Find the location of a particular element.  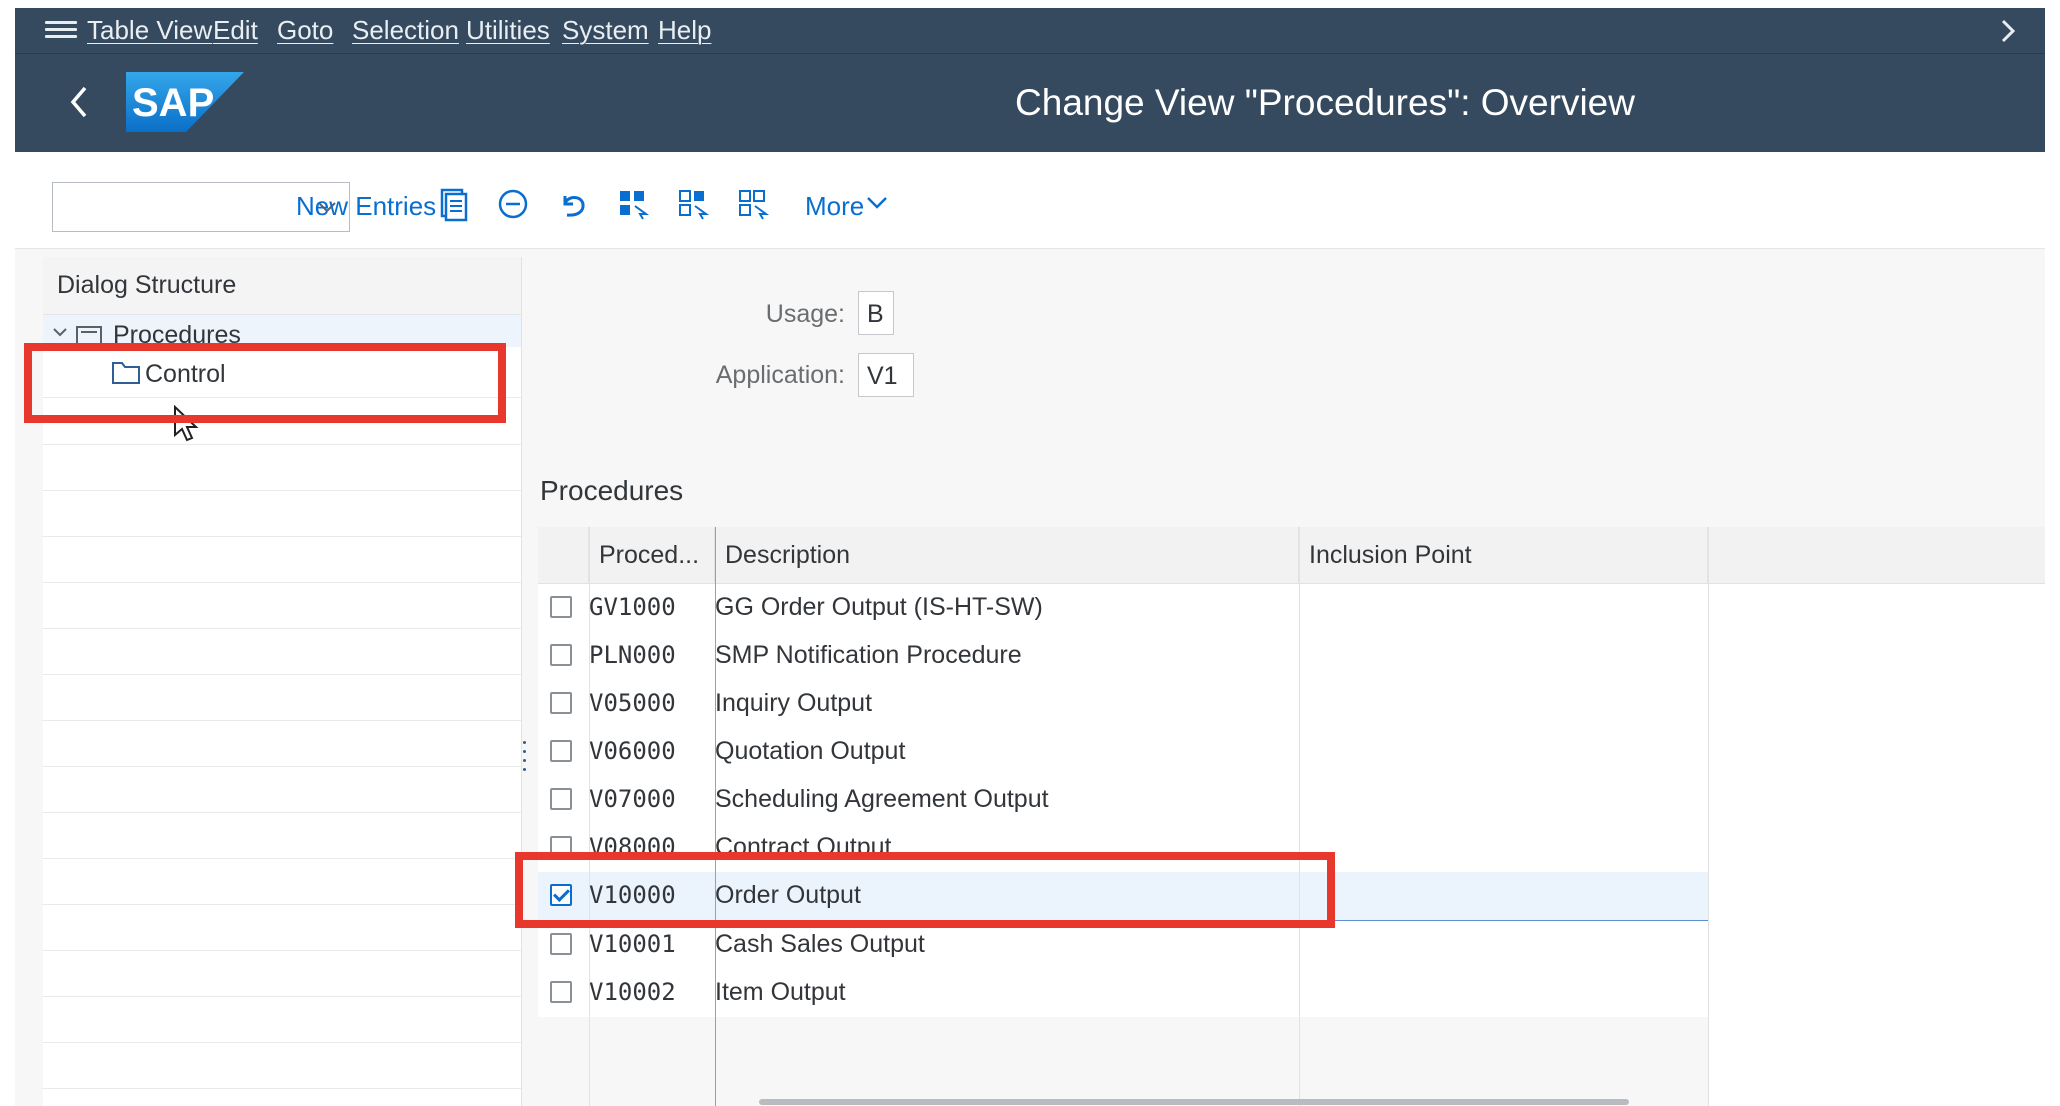

procedures-section-title: Procedures is located at coordinates (612, 490).